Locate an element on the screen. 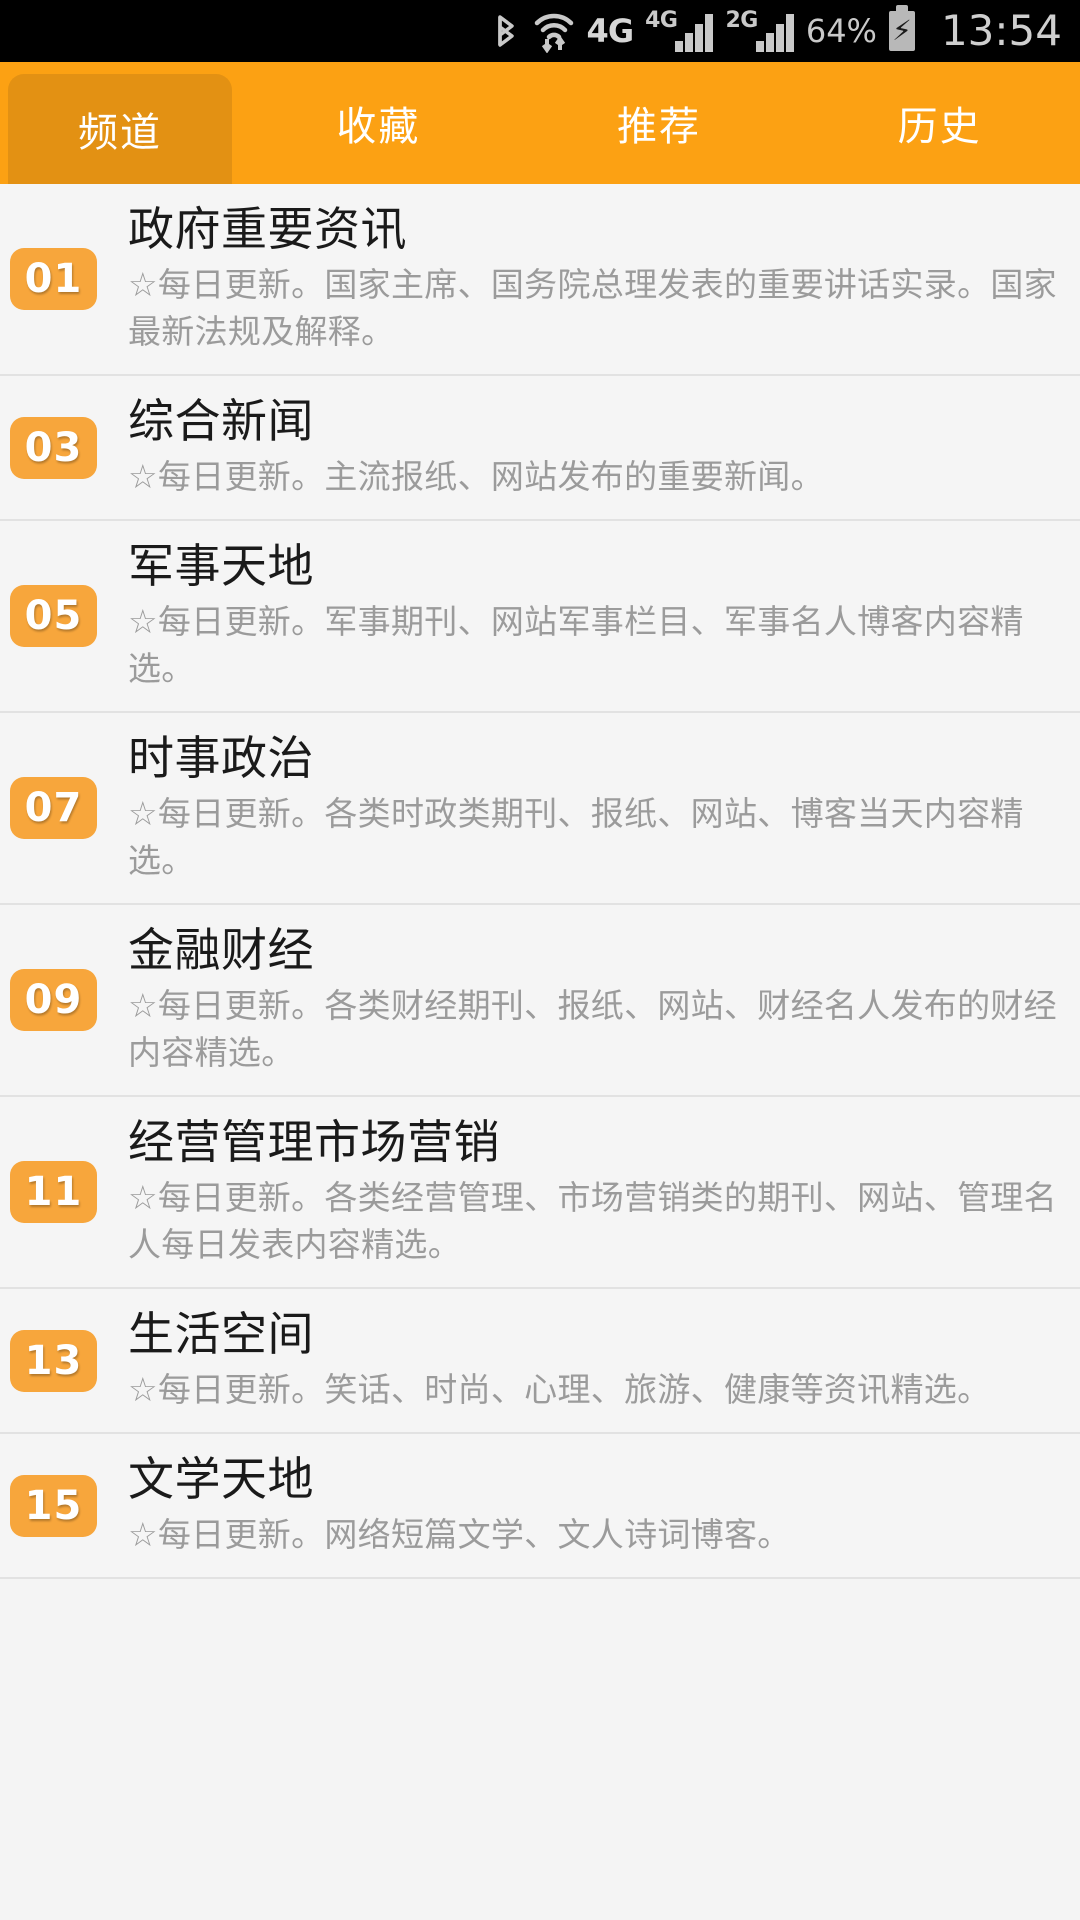  list-item: 07 时事政治 ☆每日更新。各类时政类期刊、报纸、网站、博客当天内容精选。 is located at coordinates (540, 809).